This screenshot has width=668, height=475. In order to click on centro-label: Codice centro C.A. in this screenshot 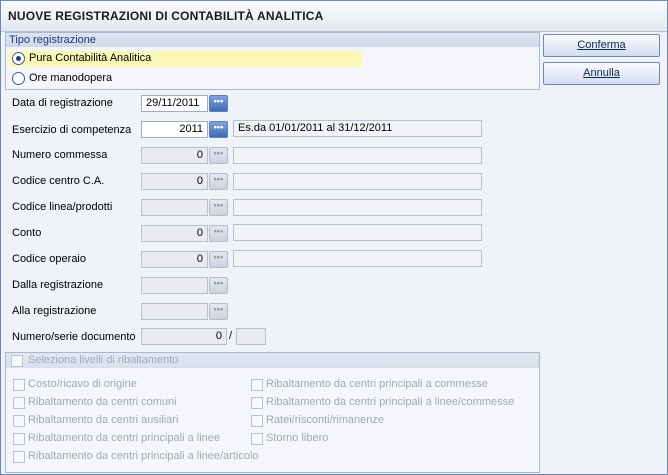, I will do `click(58, 181)`.